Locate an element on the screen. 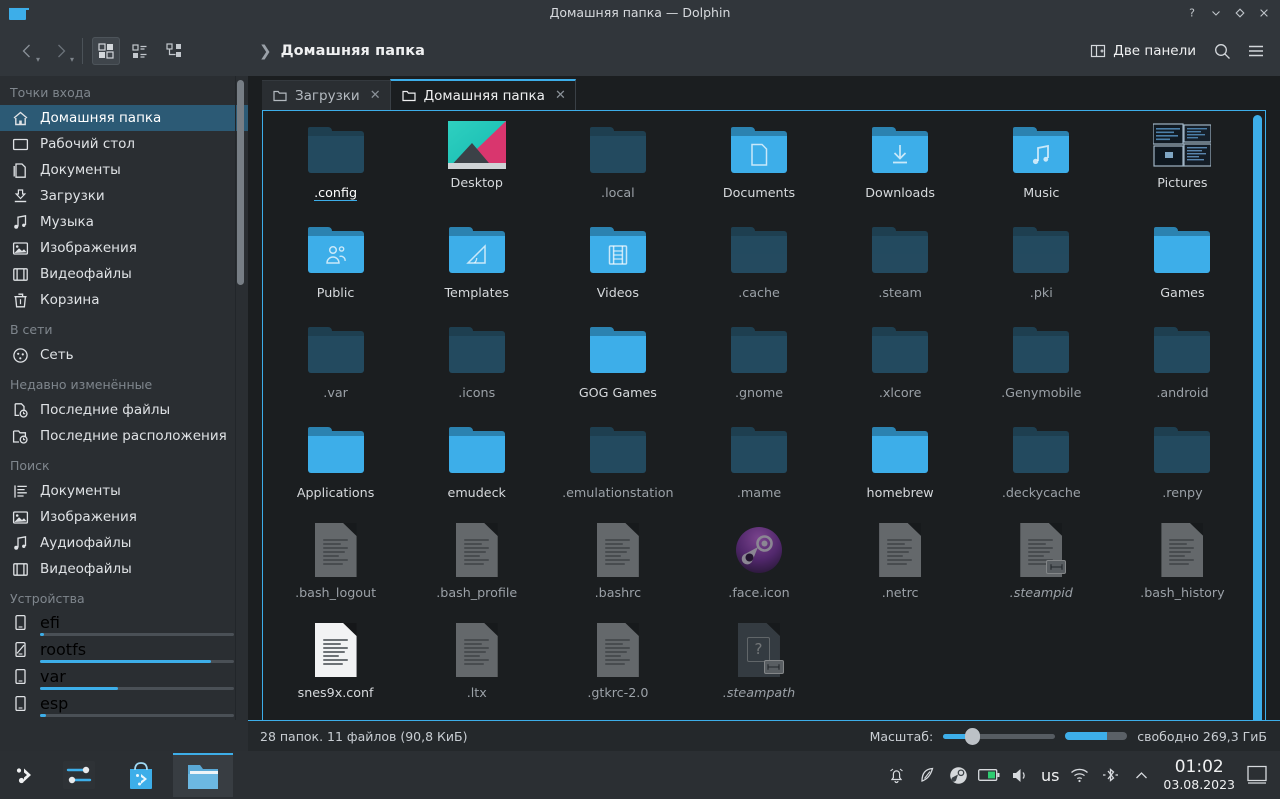 The width and height of the screenshot is (1280, 799). file-item: .ltx is located at coordinates (476, 665).